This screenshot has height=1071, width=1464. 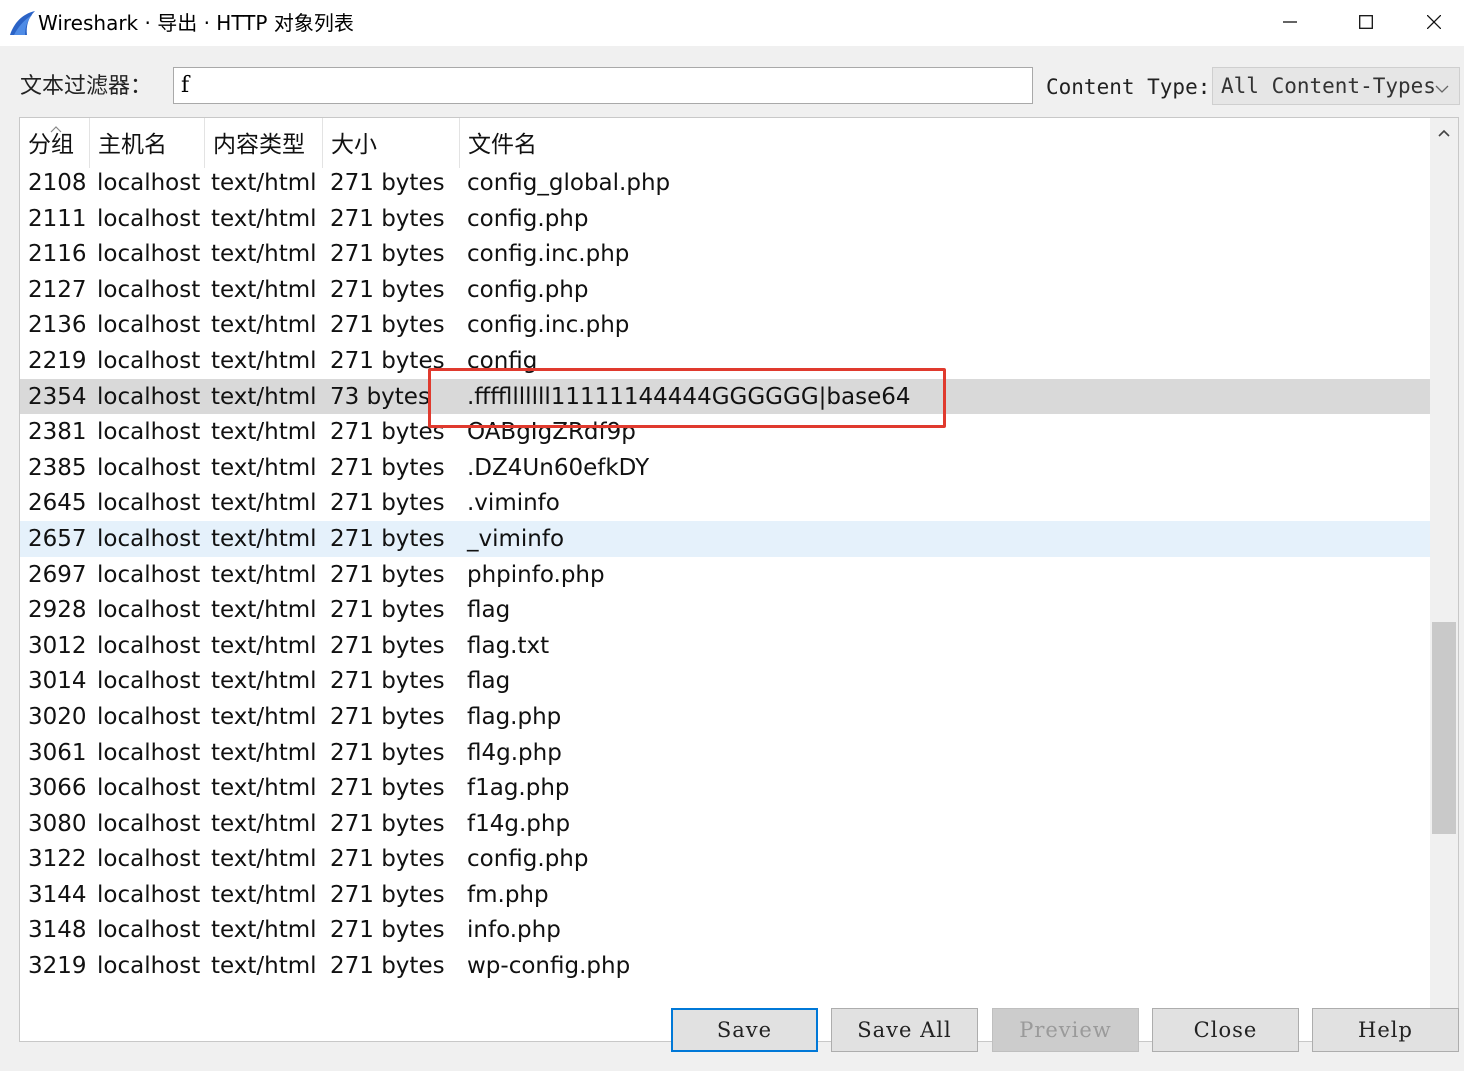 What do you see at coordinates (57, 894) in the screenshot?
I see `cell-packet: 3144` at bounding box center [57, 894].